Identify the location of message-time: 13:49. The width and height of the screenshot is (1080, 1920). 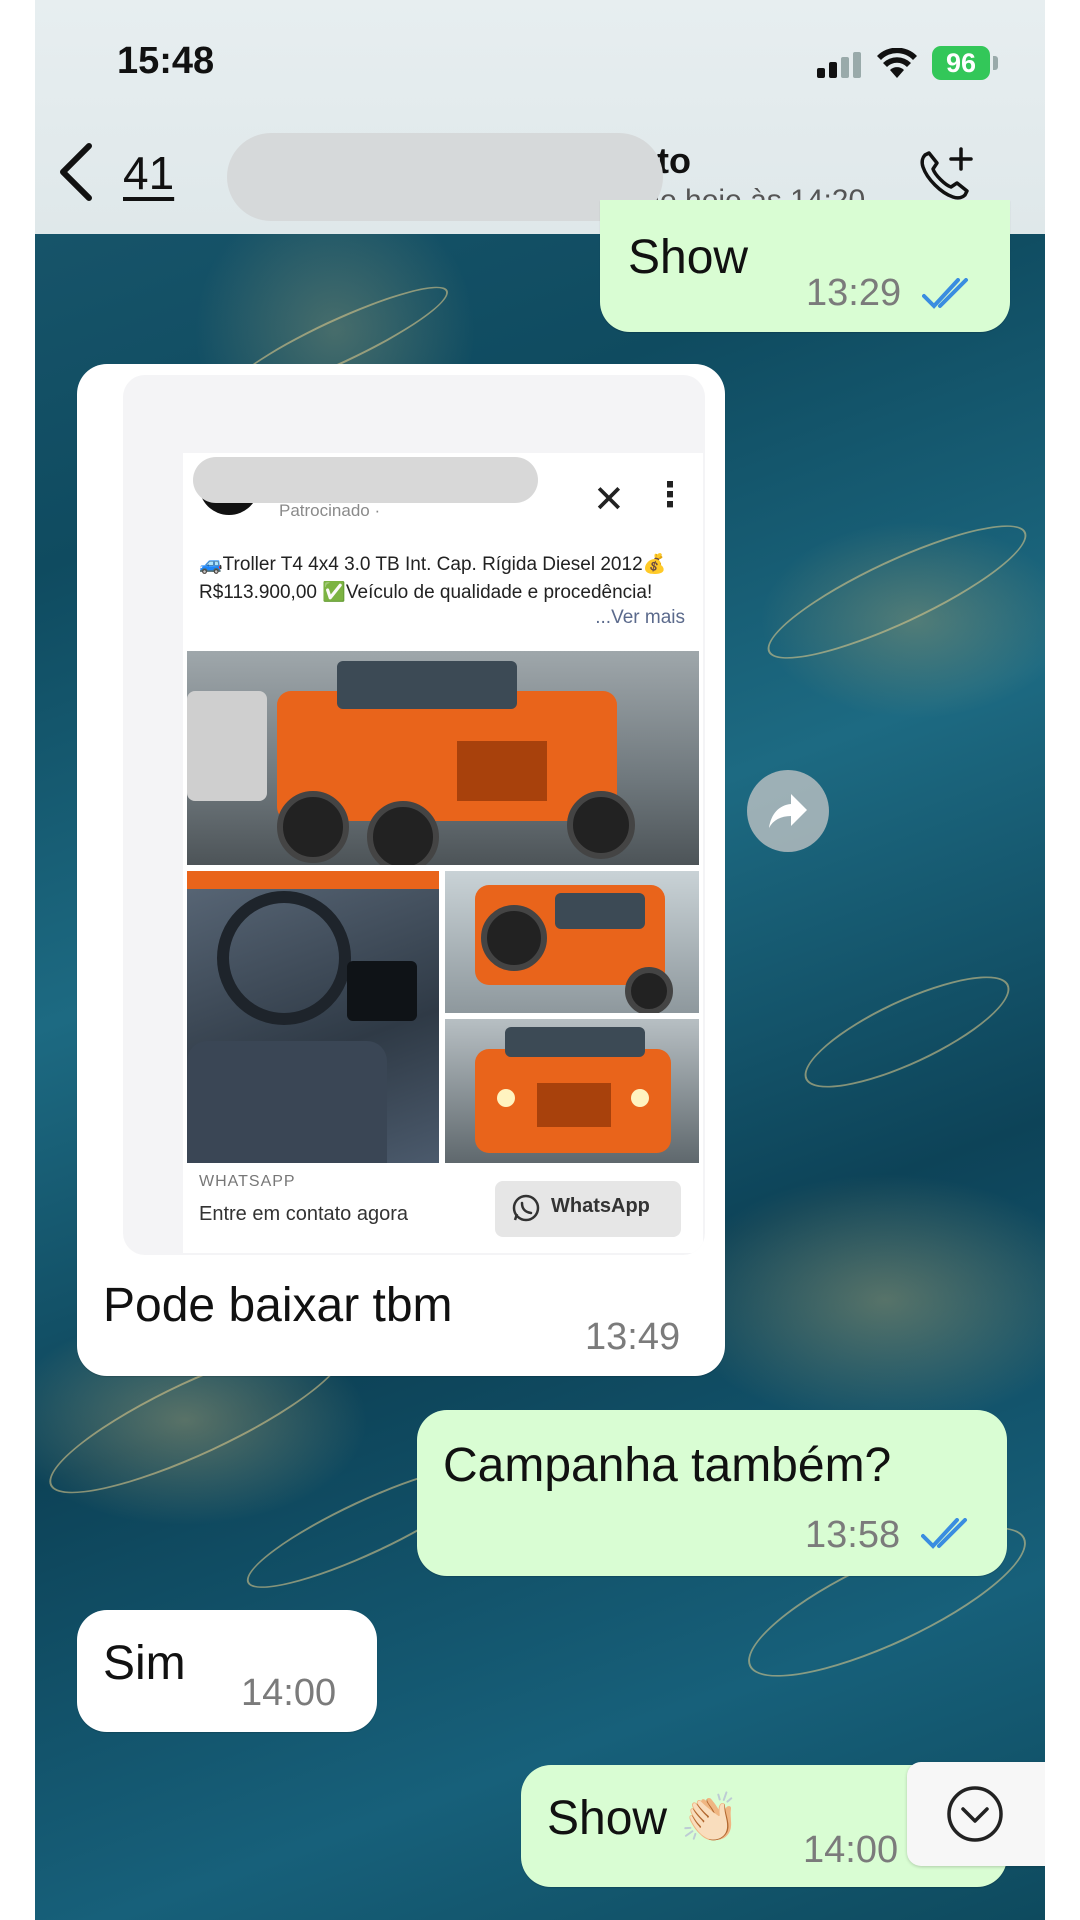
(633, 1337).